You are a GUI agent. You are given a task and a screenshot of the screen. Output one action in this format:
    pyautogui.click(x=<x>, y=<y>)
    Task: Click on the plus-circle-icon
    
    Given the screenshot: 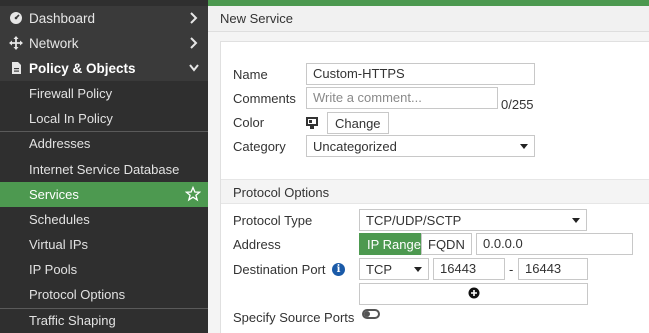 What is the action you would take?
    pyautogui.click(x=474, y=294)
    